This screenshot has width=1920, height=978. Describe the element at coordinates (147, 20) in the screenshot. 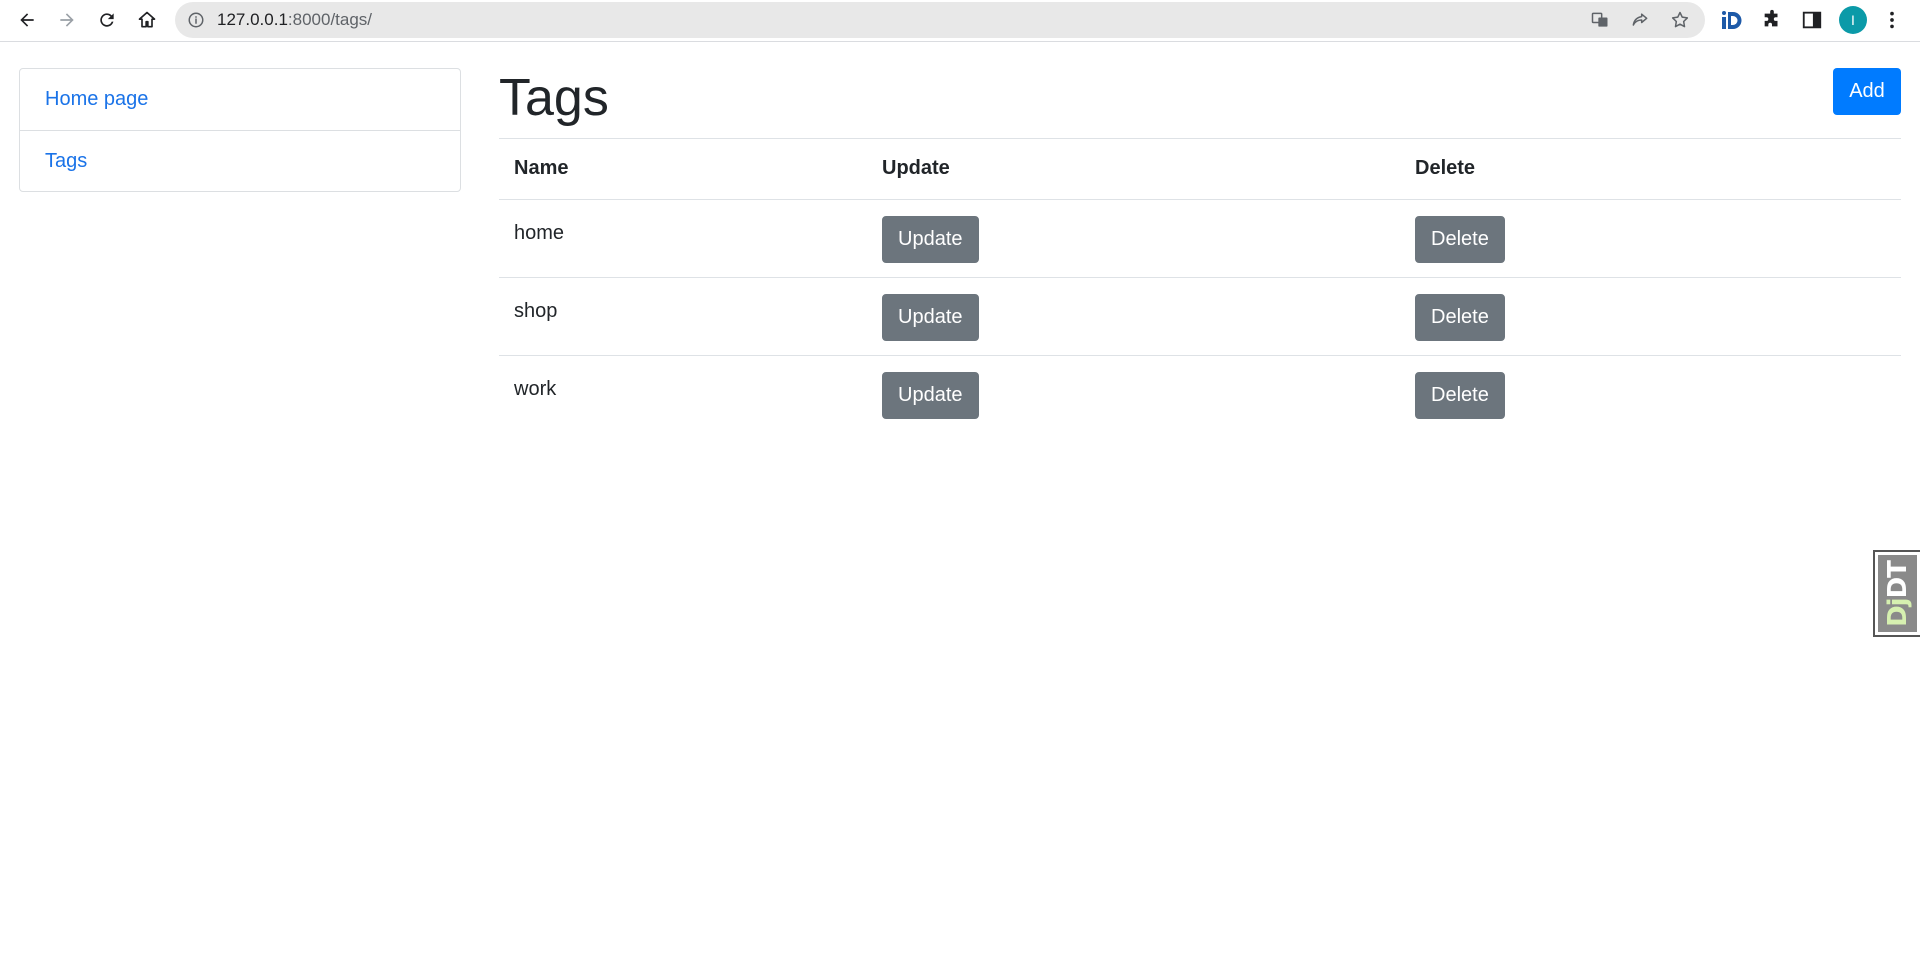

I see `home-icon` at that location.